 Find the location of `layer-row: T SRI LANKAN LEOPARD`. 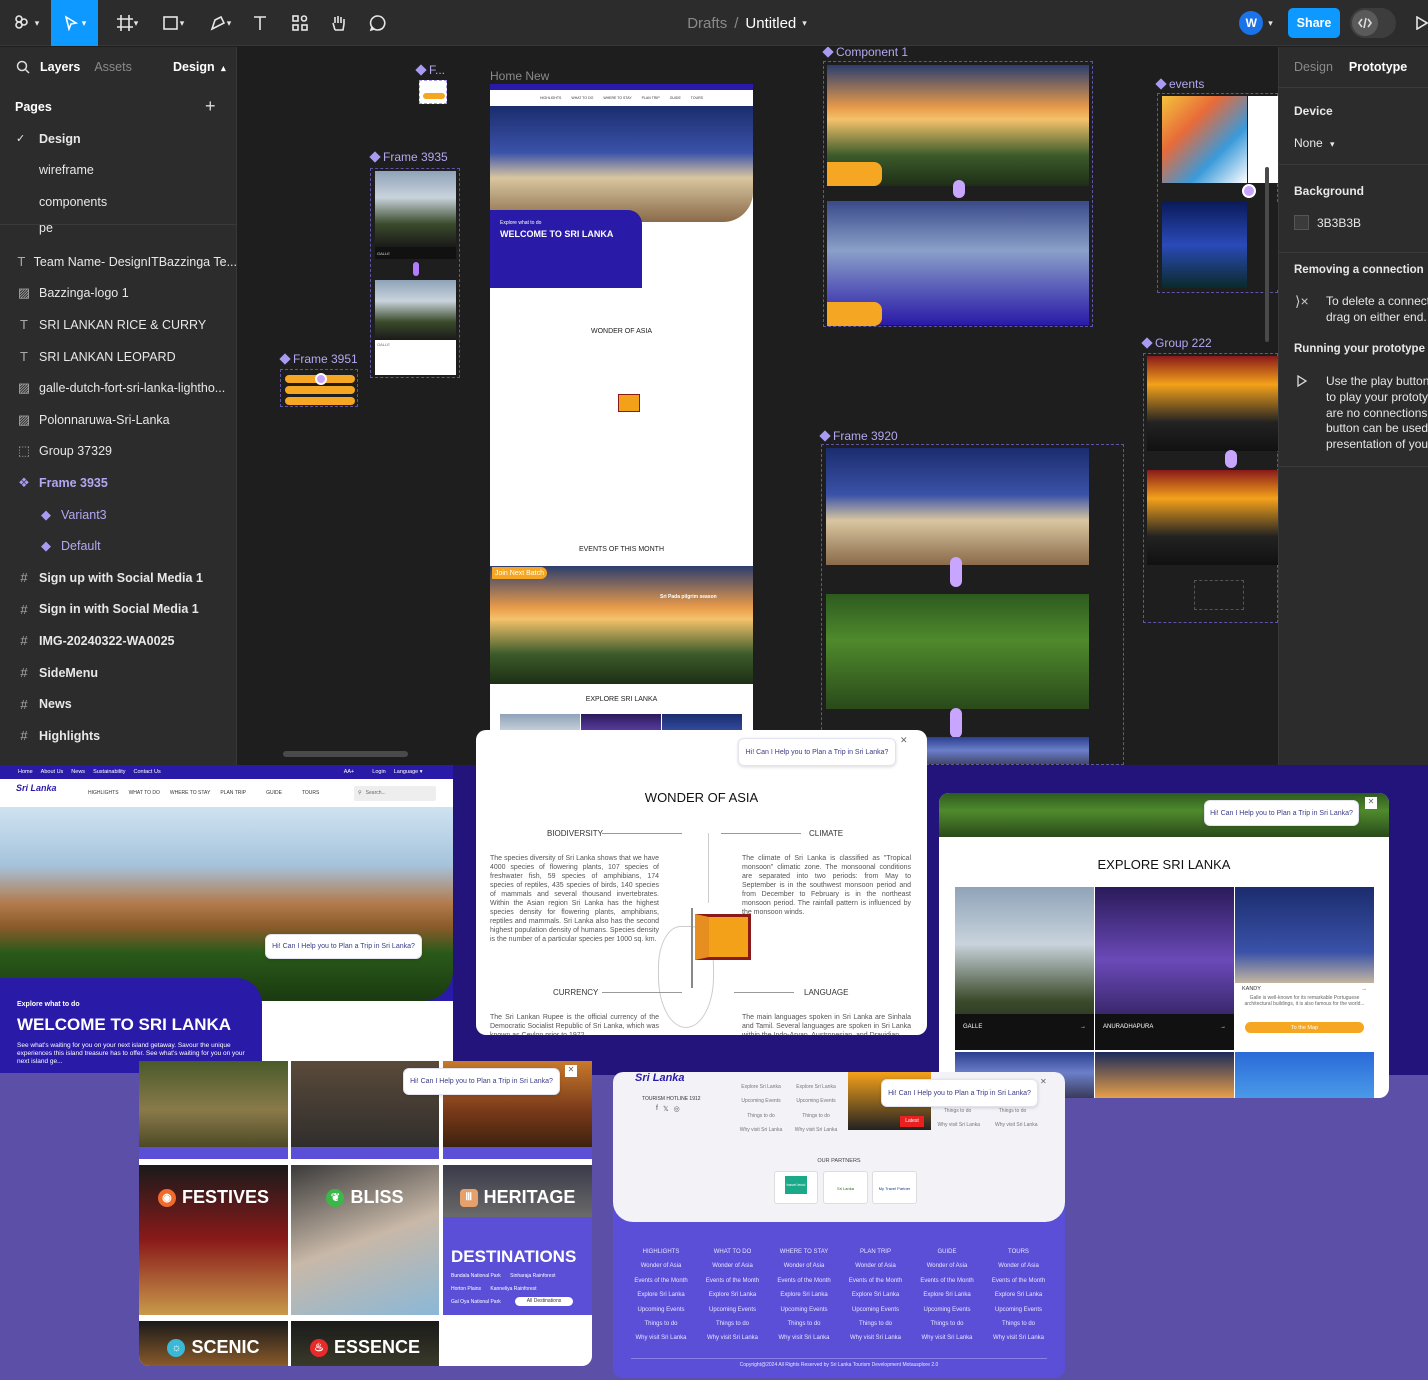

layer-row: T SRI LANKAN LEOPARD is located at coordinates (118, 357).